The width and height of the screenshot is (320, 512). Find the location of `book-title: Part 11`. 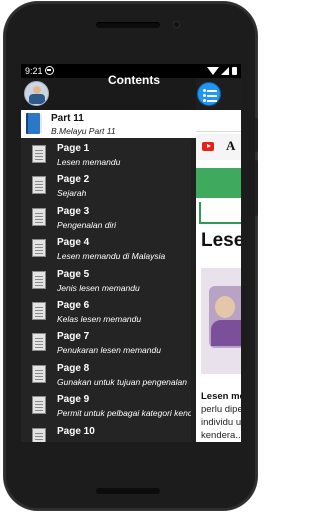

book-title: Part 11 is located at coordinates (67, 118).